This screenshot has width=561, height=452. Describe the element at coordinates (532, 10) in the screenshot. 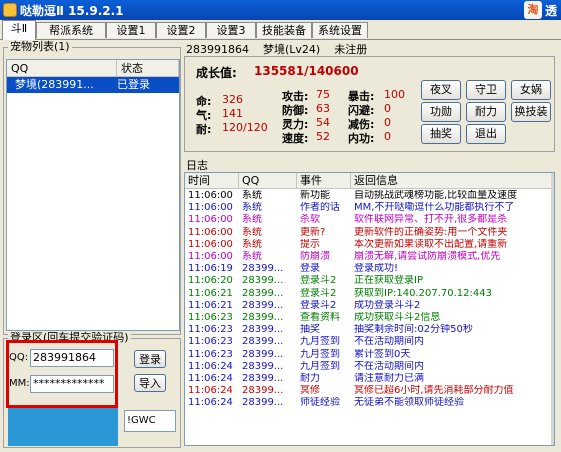

I see `taobao-icon: 淘` at that location.